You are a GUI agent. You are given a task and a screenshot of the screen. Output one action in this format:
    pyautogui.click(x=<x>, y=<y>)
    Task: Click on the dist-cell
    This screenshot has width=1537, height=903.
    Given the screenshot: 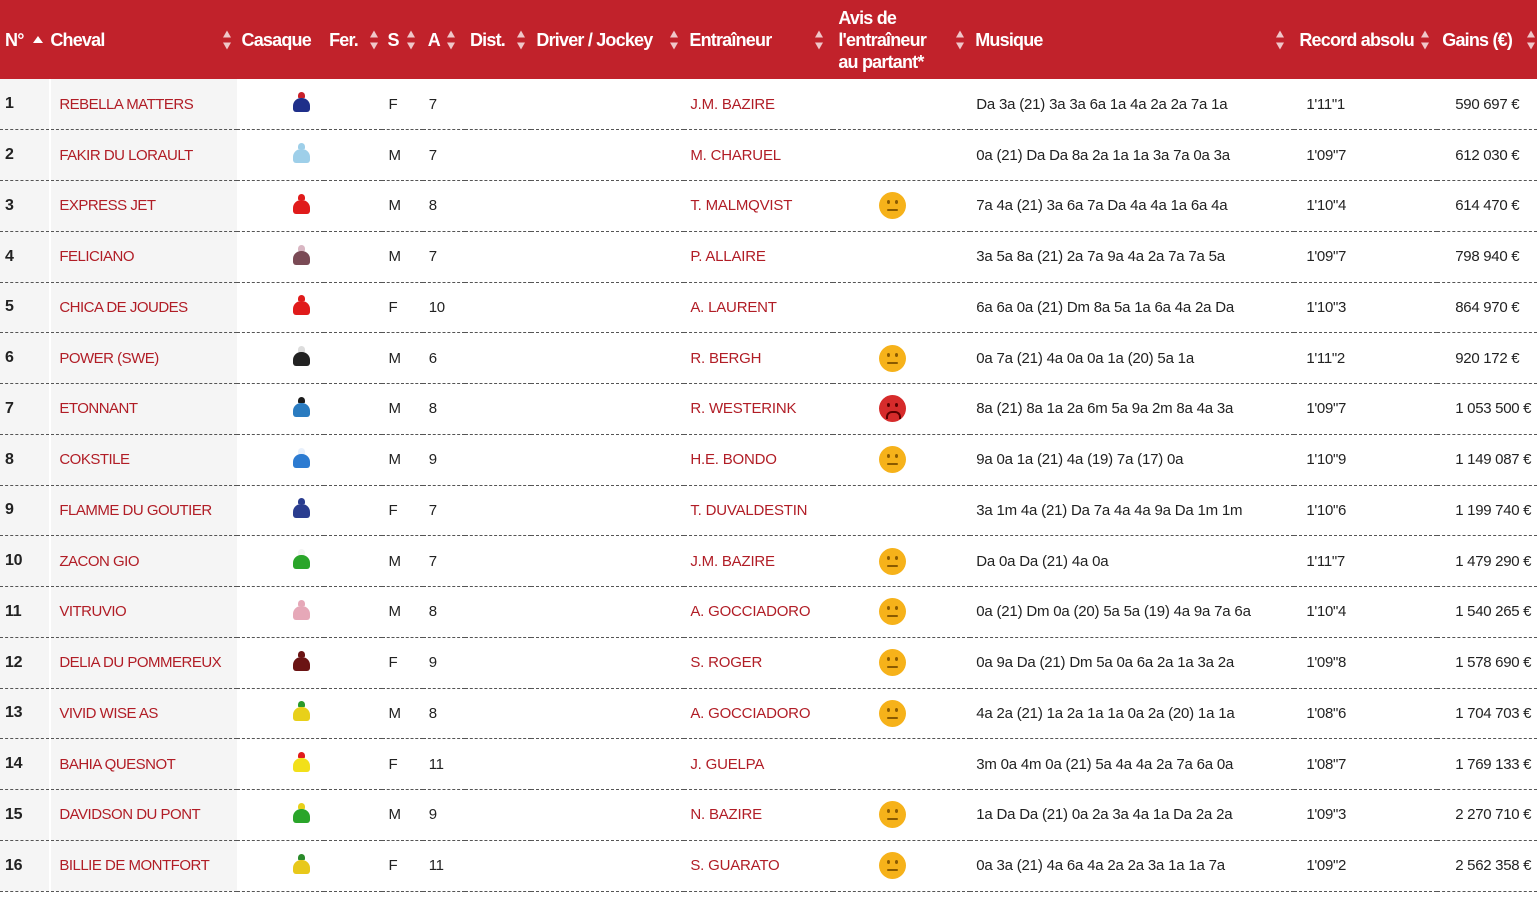 What is the action you would take?
    pyautogui.click(x=498, y=155)
    